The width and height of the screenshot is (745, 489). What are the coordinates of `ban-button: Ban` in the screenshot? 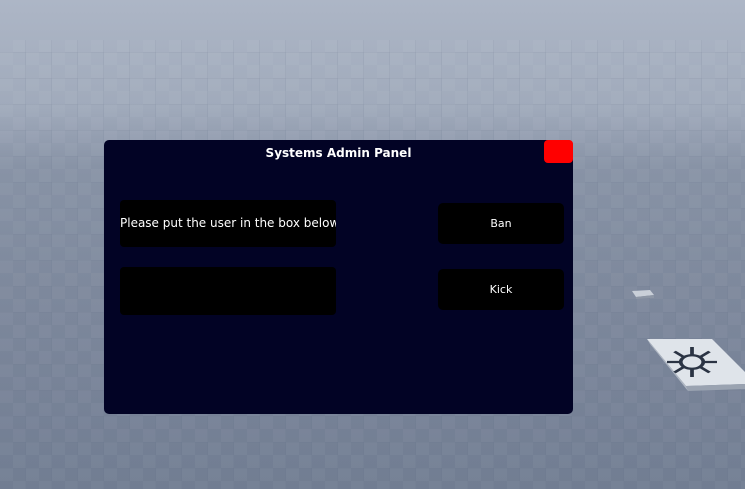 It's located at (501, 223).